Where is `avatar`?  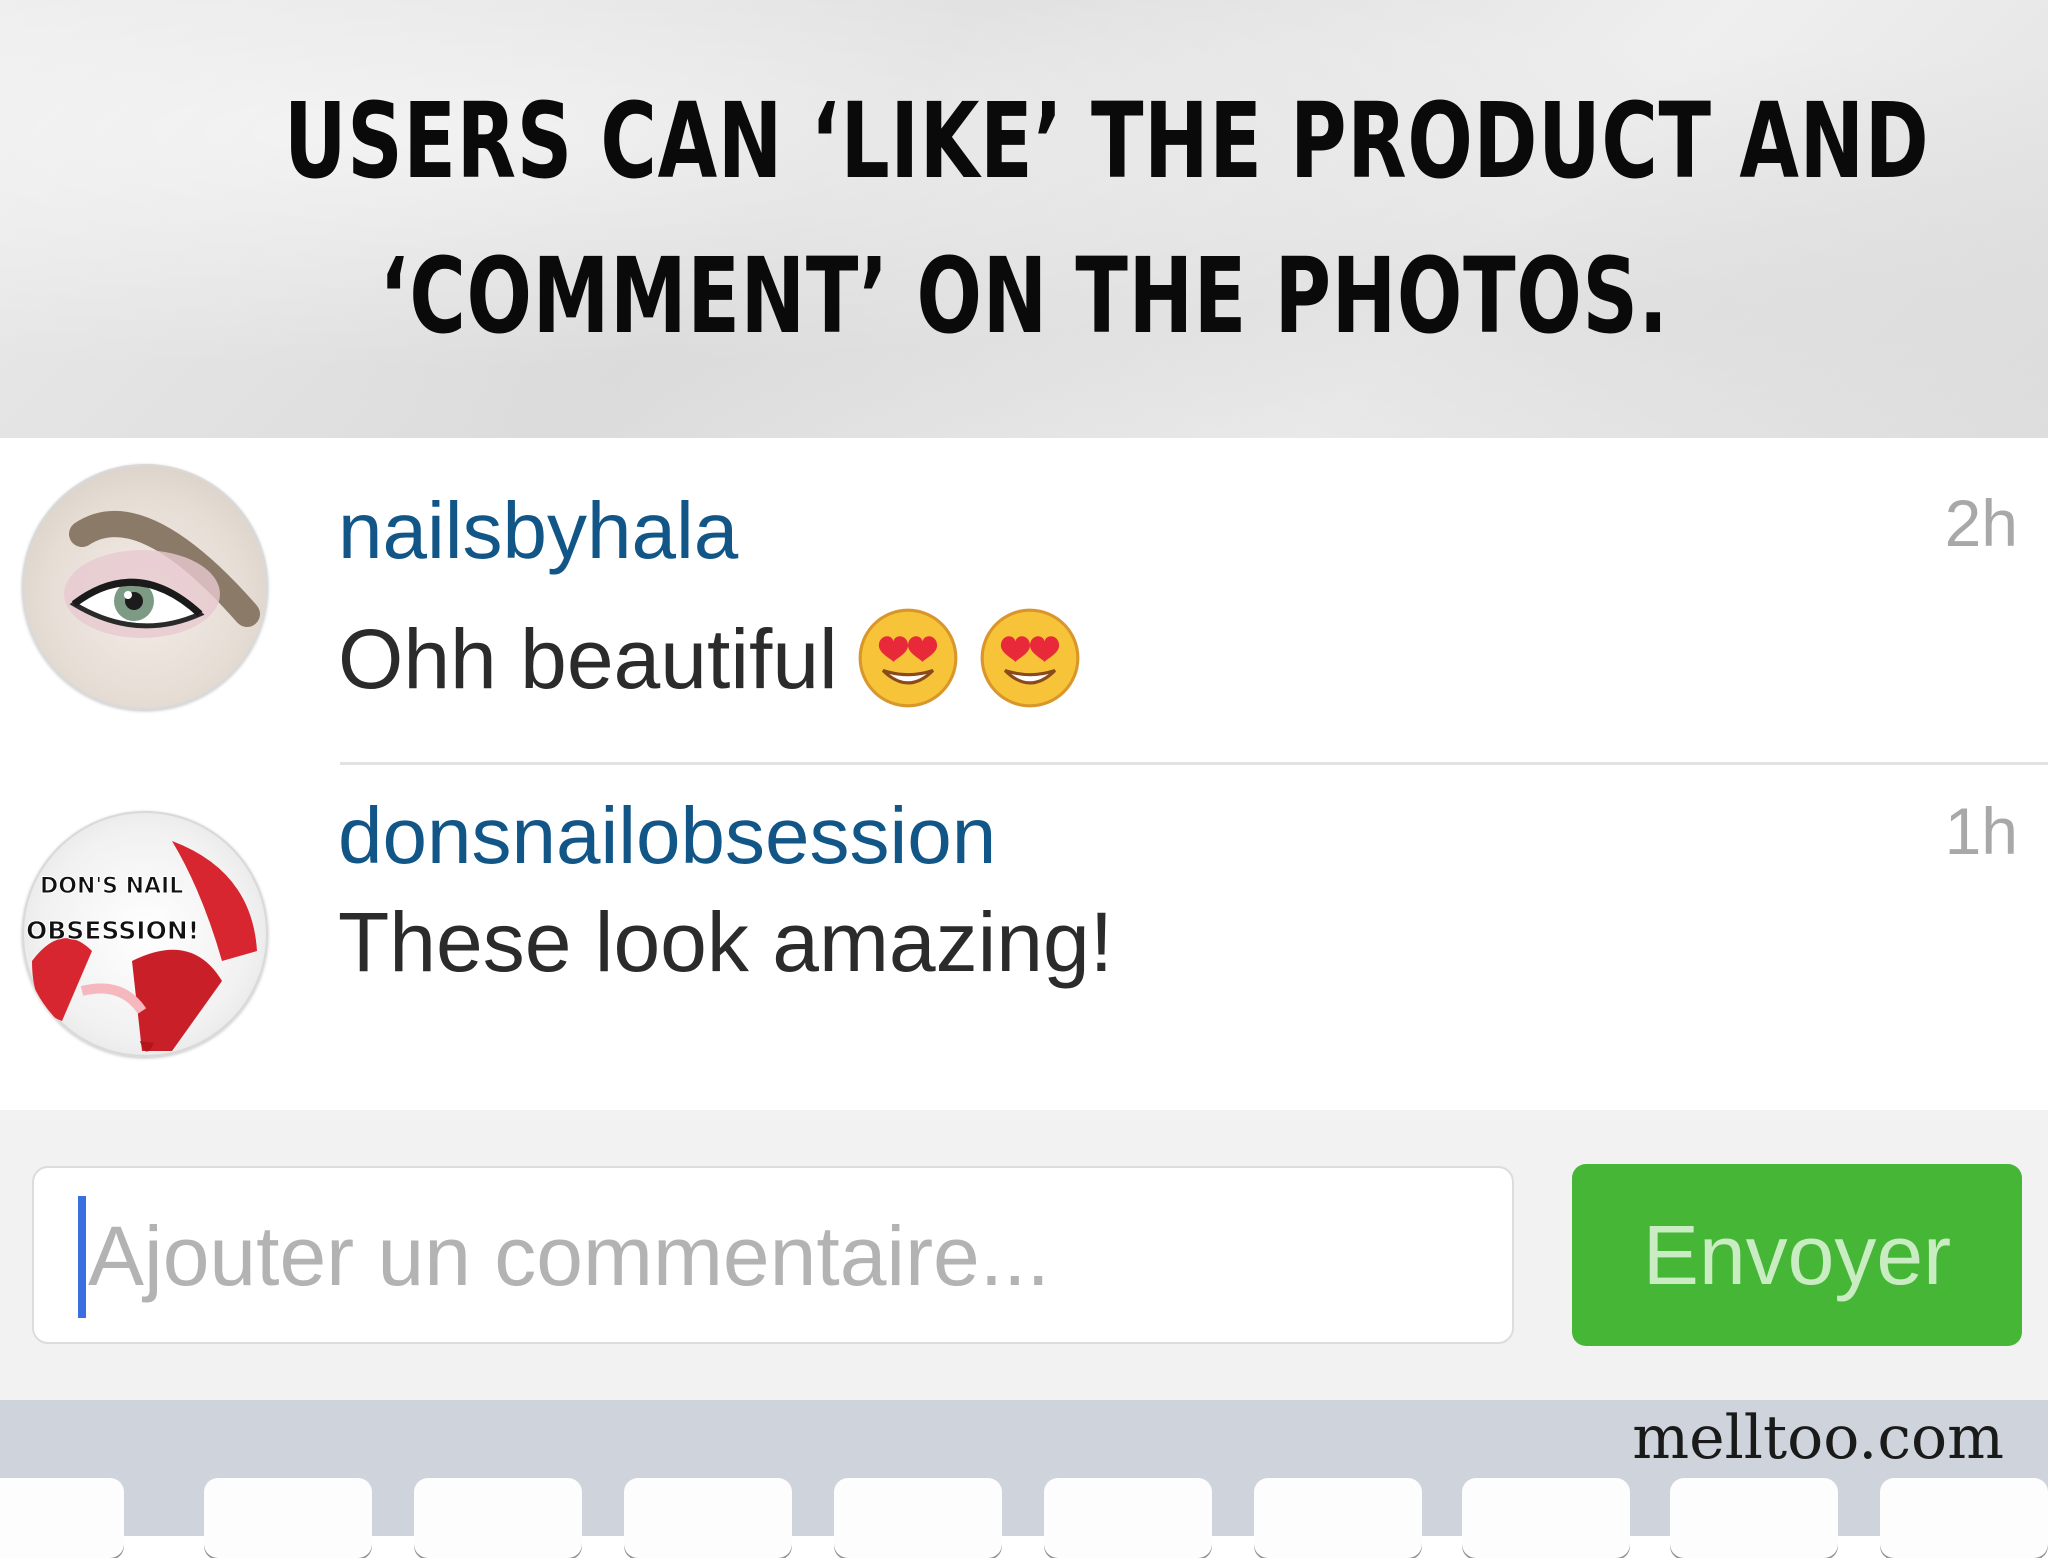
avatar is located at coordinates (145, 587).